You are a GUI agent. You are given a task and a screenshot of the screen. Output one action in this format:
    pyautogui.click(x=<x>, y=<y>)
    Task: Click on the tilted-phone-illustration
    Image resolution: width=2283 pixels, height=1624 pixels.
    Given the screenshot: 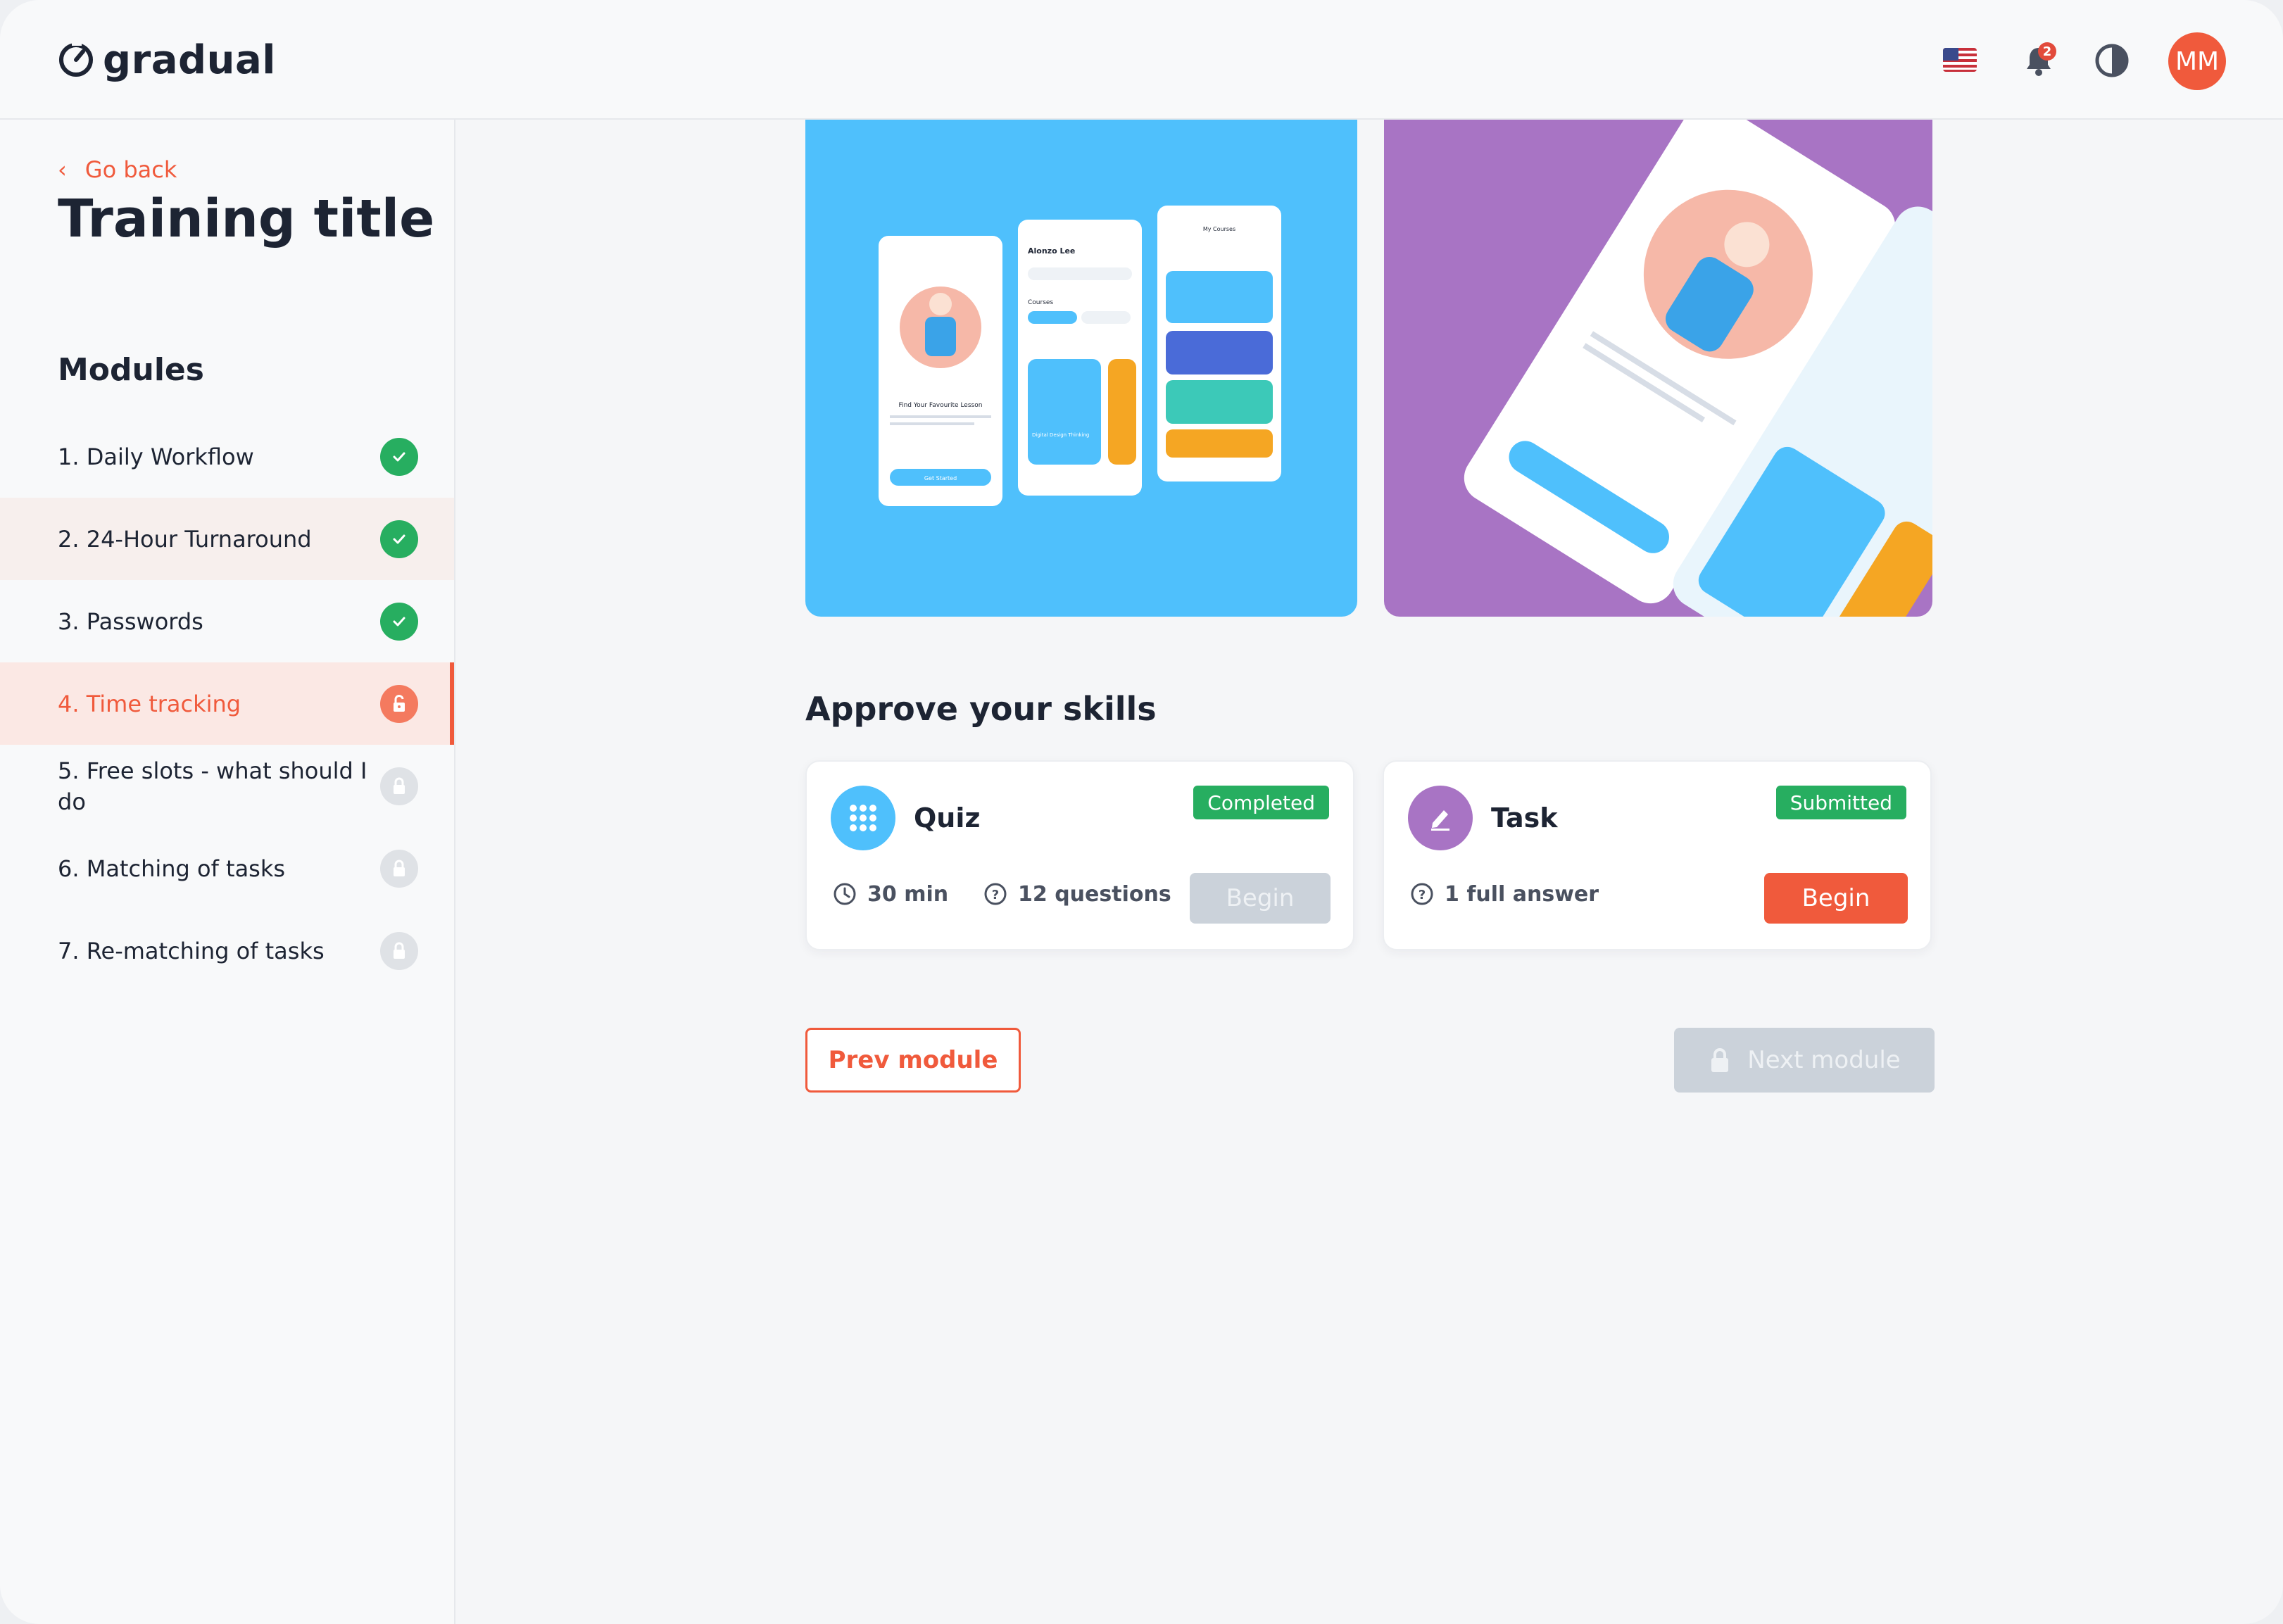 What is the action you would take?
    pyautogui.click(x=1698, y=368)
    